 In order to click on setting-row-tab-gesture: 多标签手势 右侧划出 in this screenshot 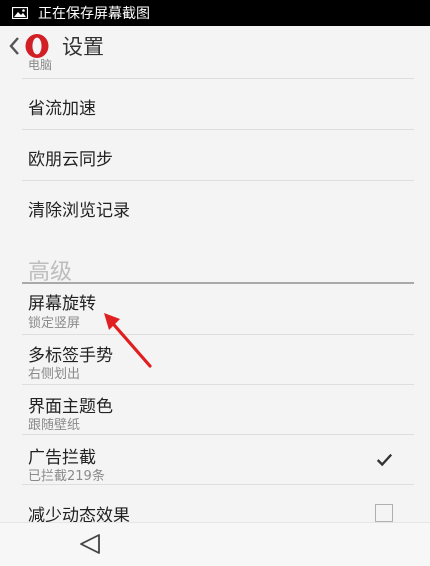, I will do `click(215, 359)`.